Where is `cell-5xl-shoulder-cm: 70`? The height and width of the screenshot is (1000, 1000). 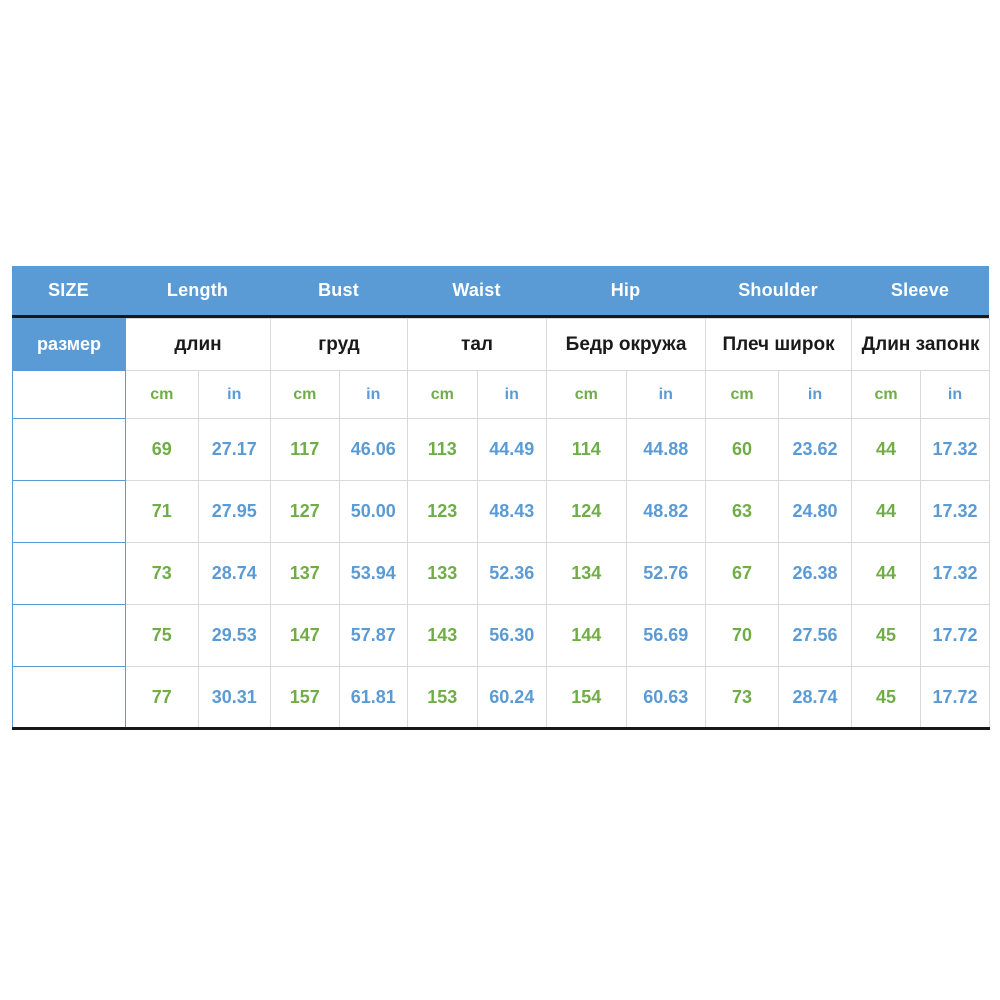
cell-5xl-shoulder-cm: 70 is located at coordinates (742, 635).